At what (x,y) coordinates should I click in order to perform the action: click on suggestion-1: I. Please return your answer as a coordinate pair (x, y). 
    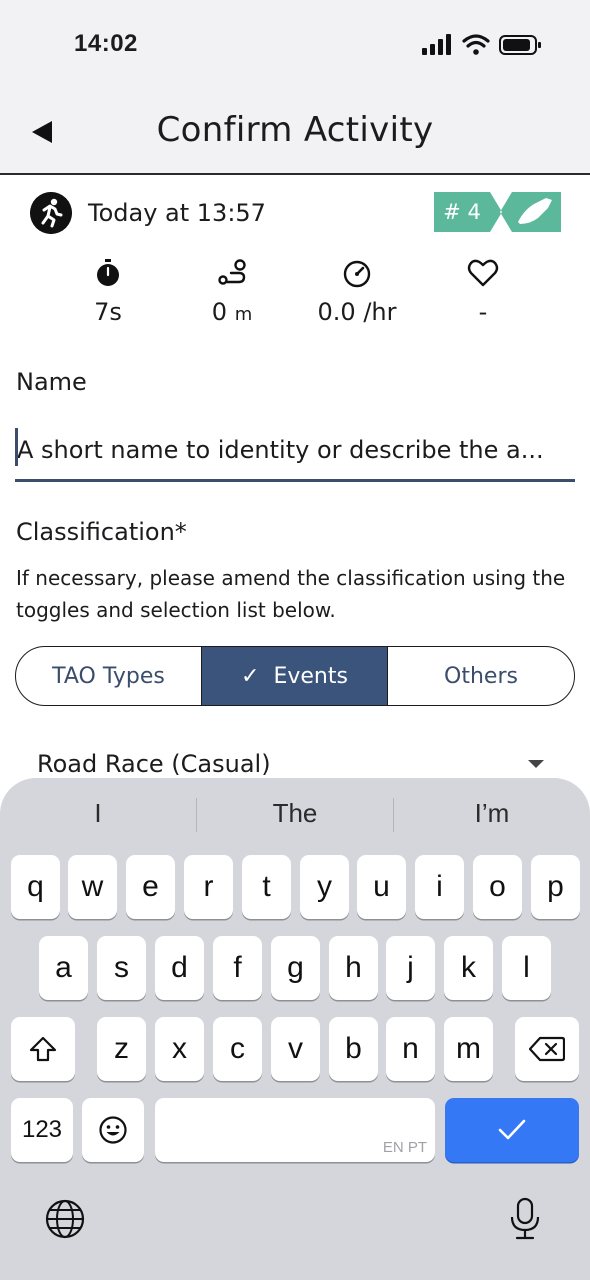
    Looking at the image, I should click on (98, 813).